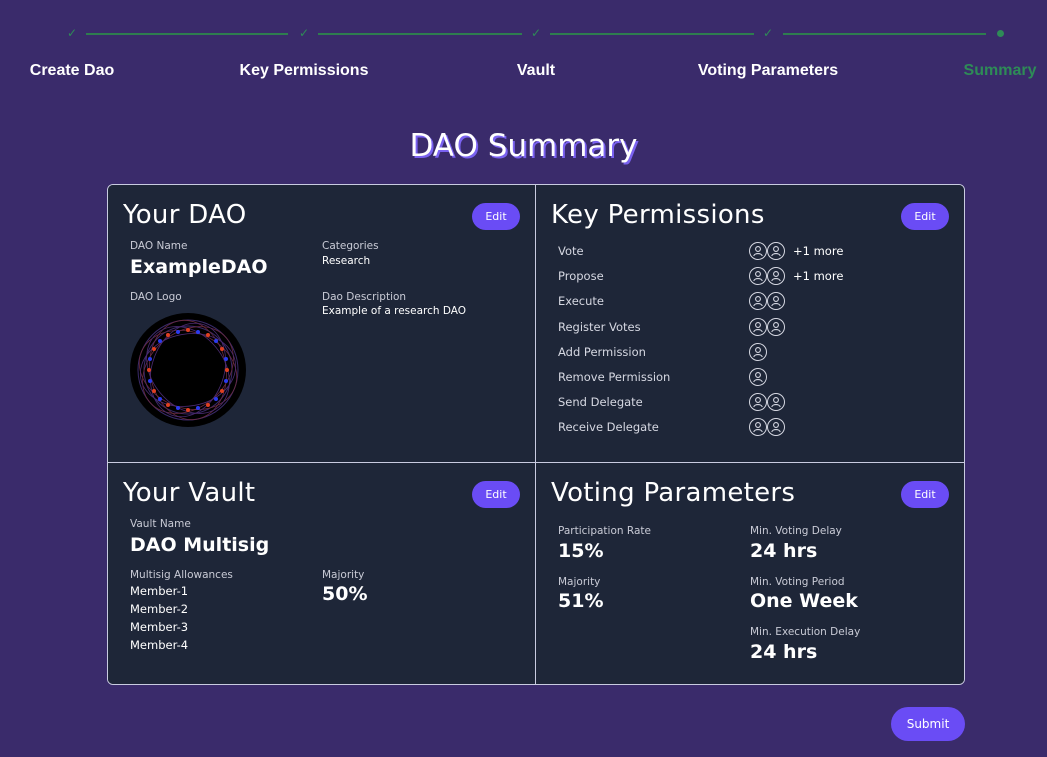  Describe the element at coordinates (581, 301) in the screenshot. I see `permission-name: Execute` at that location.